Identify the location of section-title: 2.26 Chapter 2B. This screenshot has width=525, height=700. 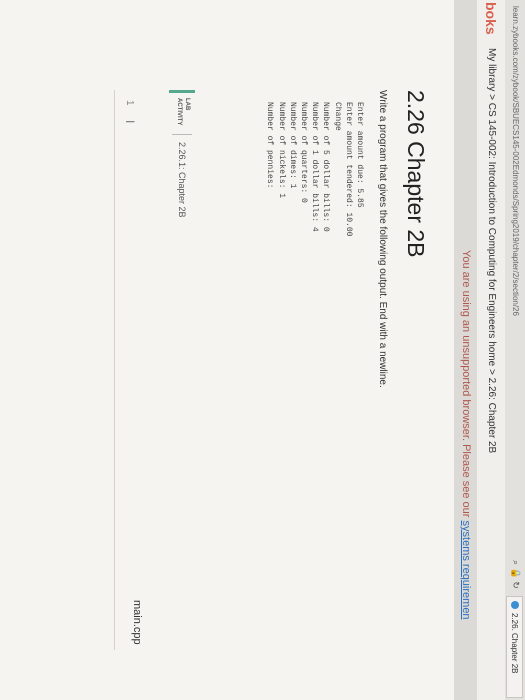
(416, 174).